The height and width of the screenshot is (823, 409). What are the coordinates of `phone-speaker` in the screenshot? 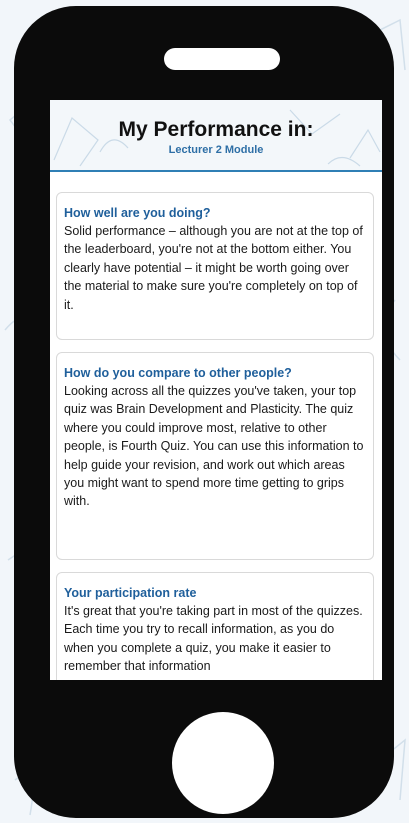 It's located at (222, 59).